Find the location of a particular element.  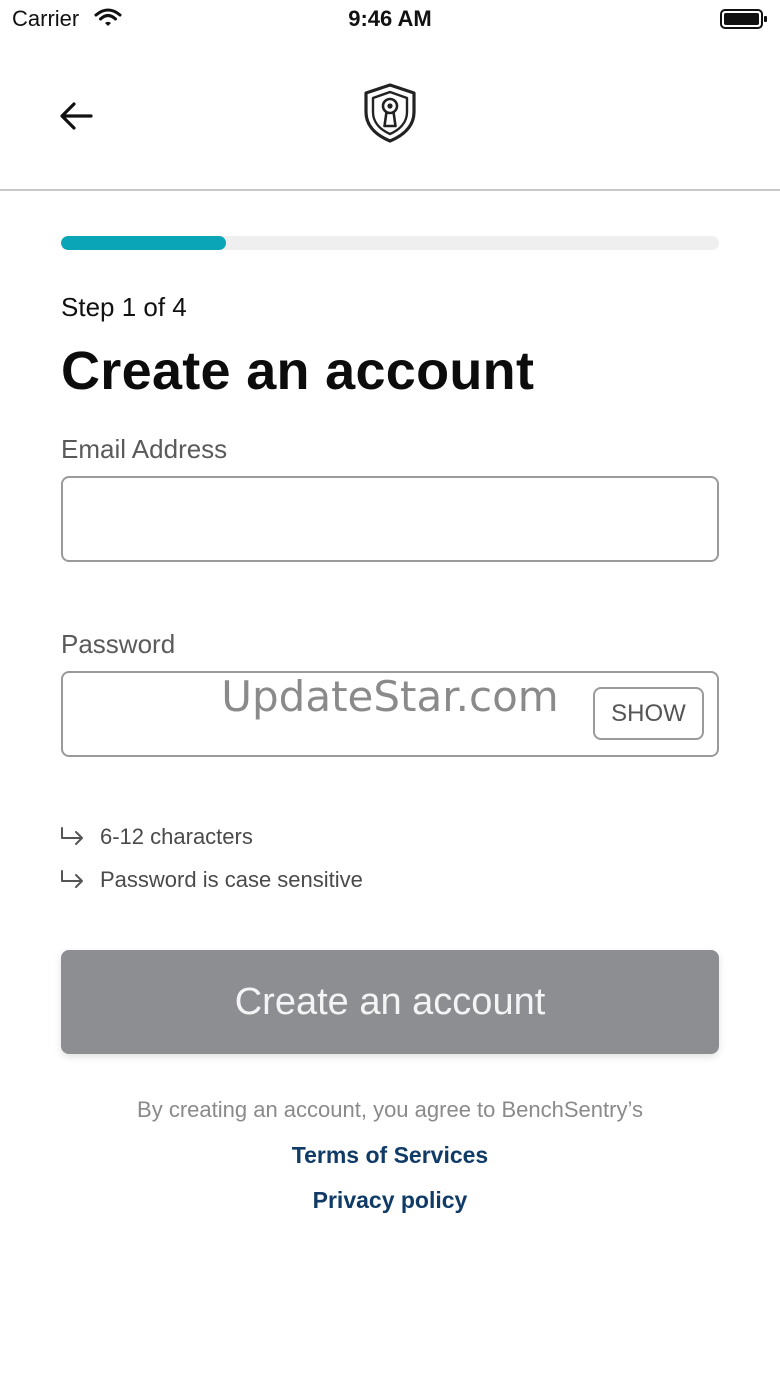

progress-fill is located at coordinates (143, 243).